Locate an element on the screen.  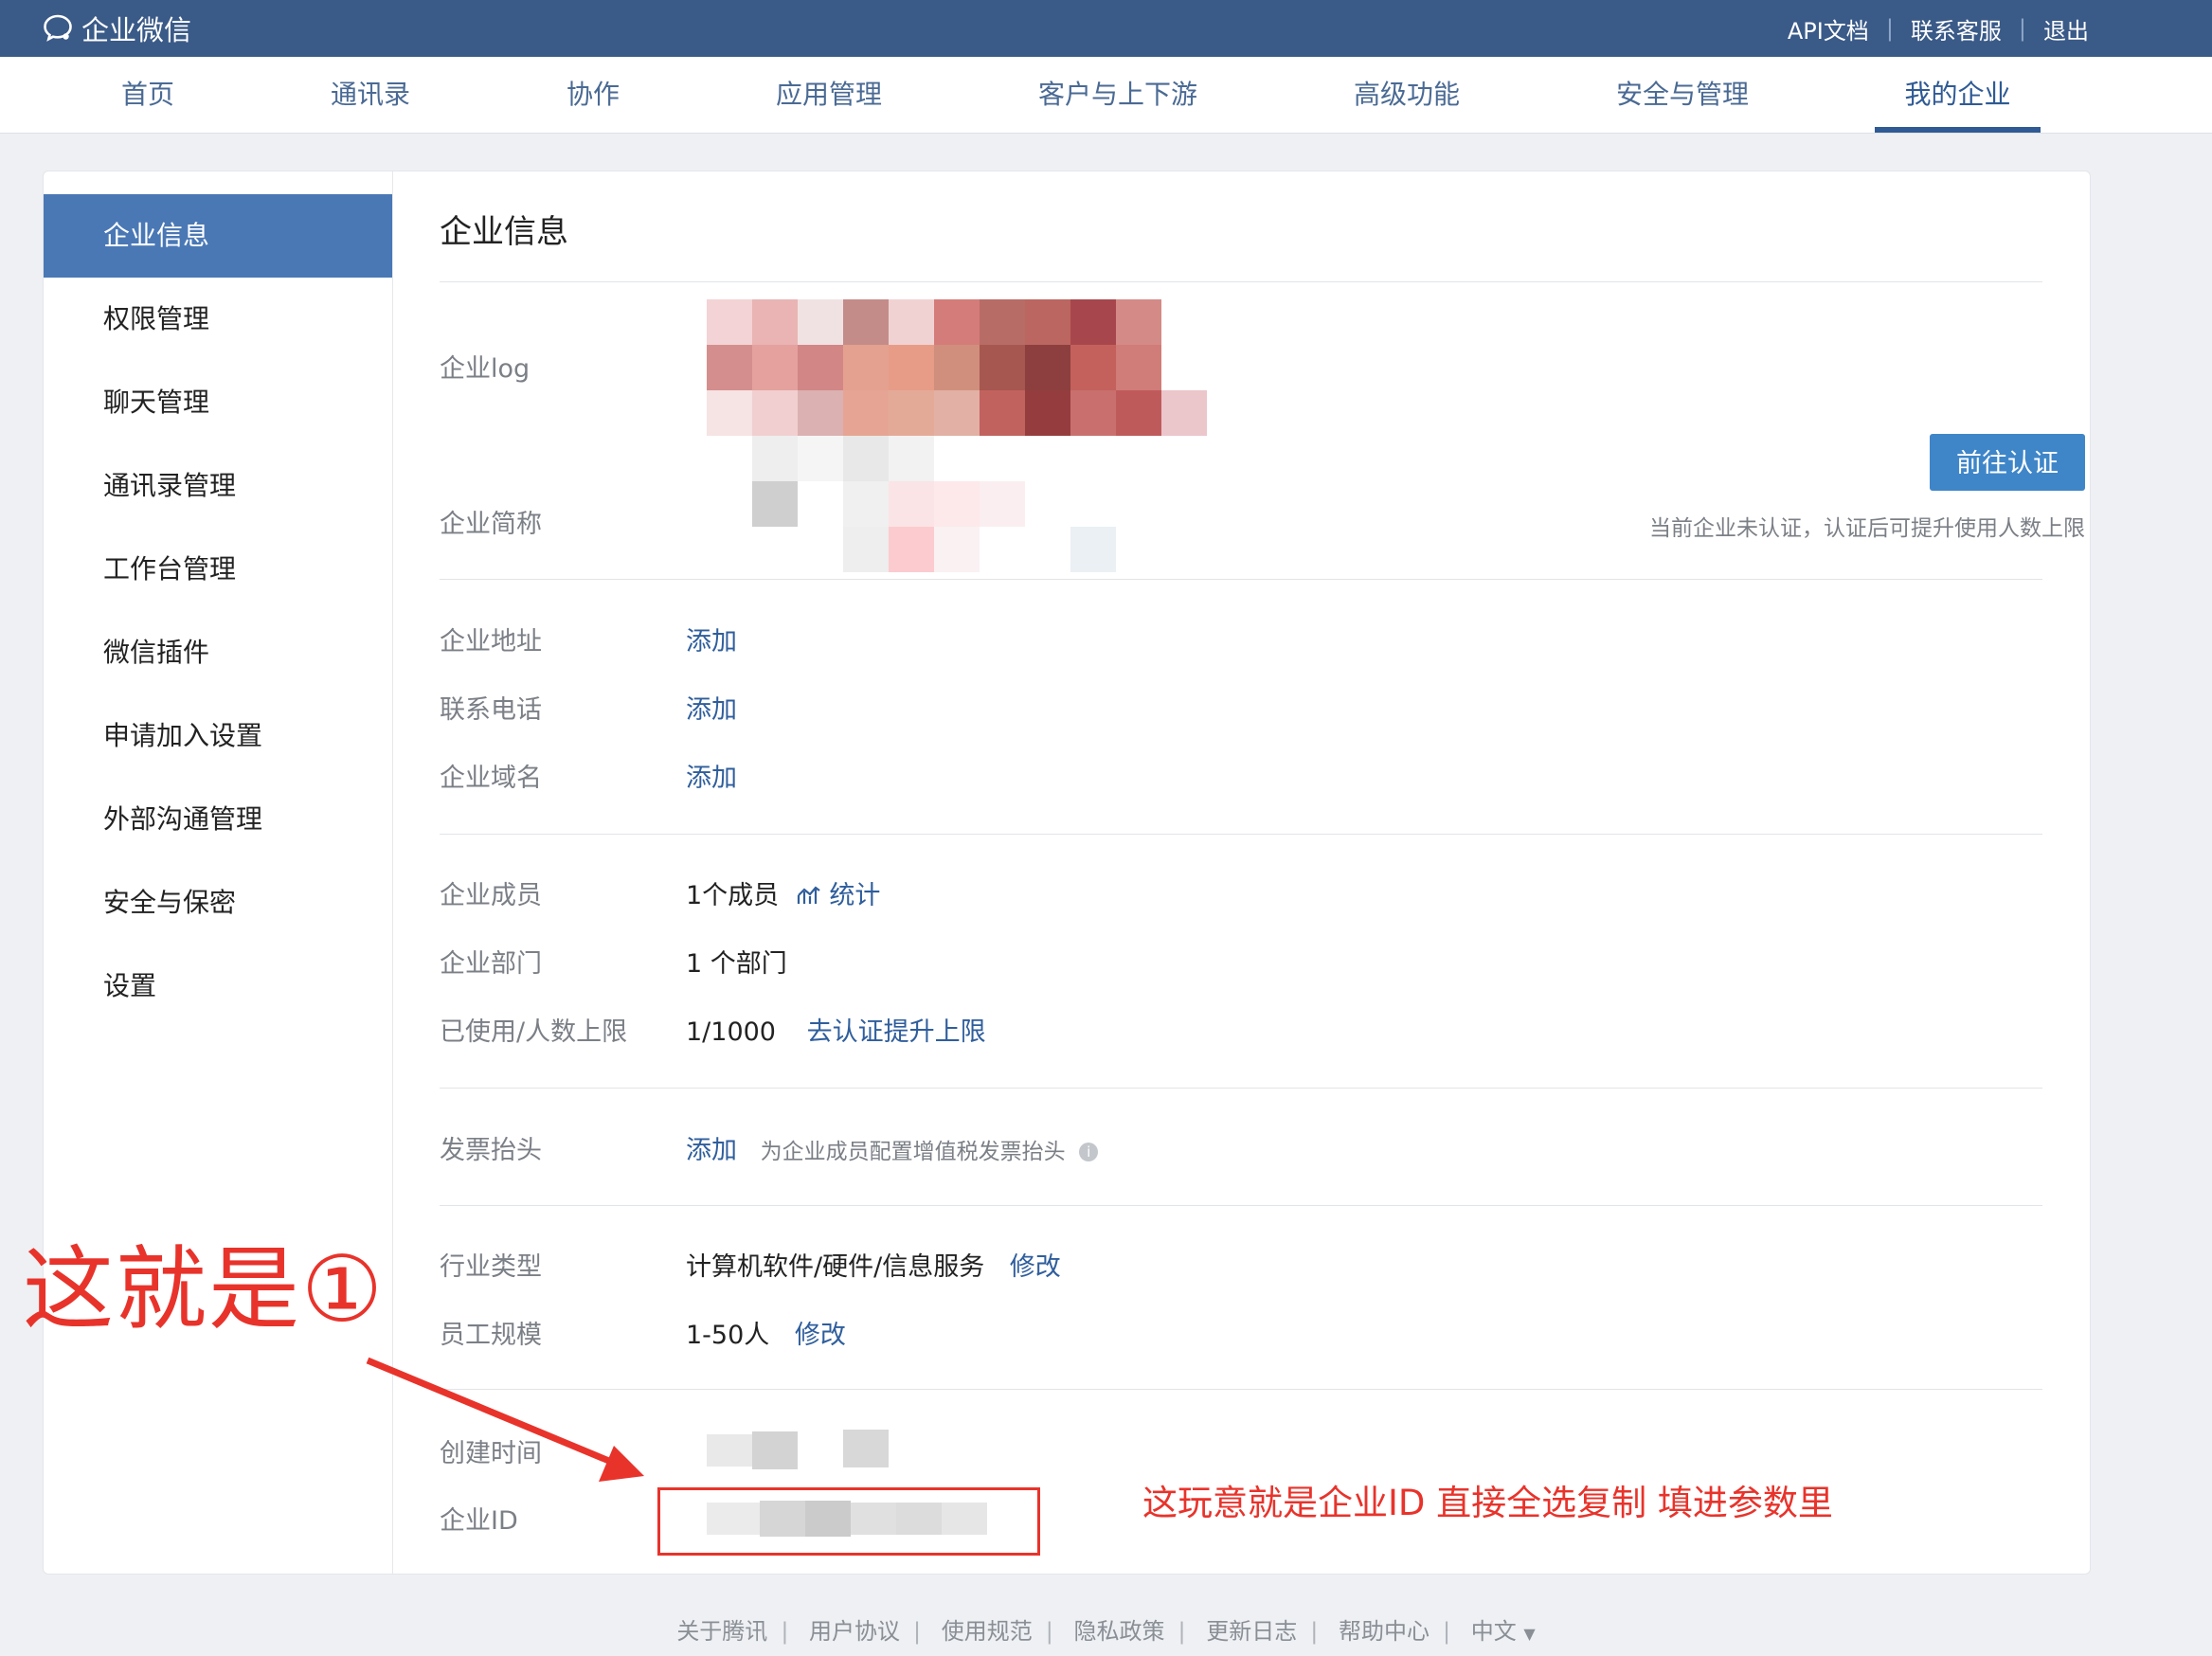
nav-contacts: 通讯录 is located at coordinates (371, 95).